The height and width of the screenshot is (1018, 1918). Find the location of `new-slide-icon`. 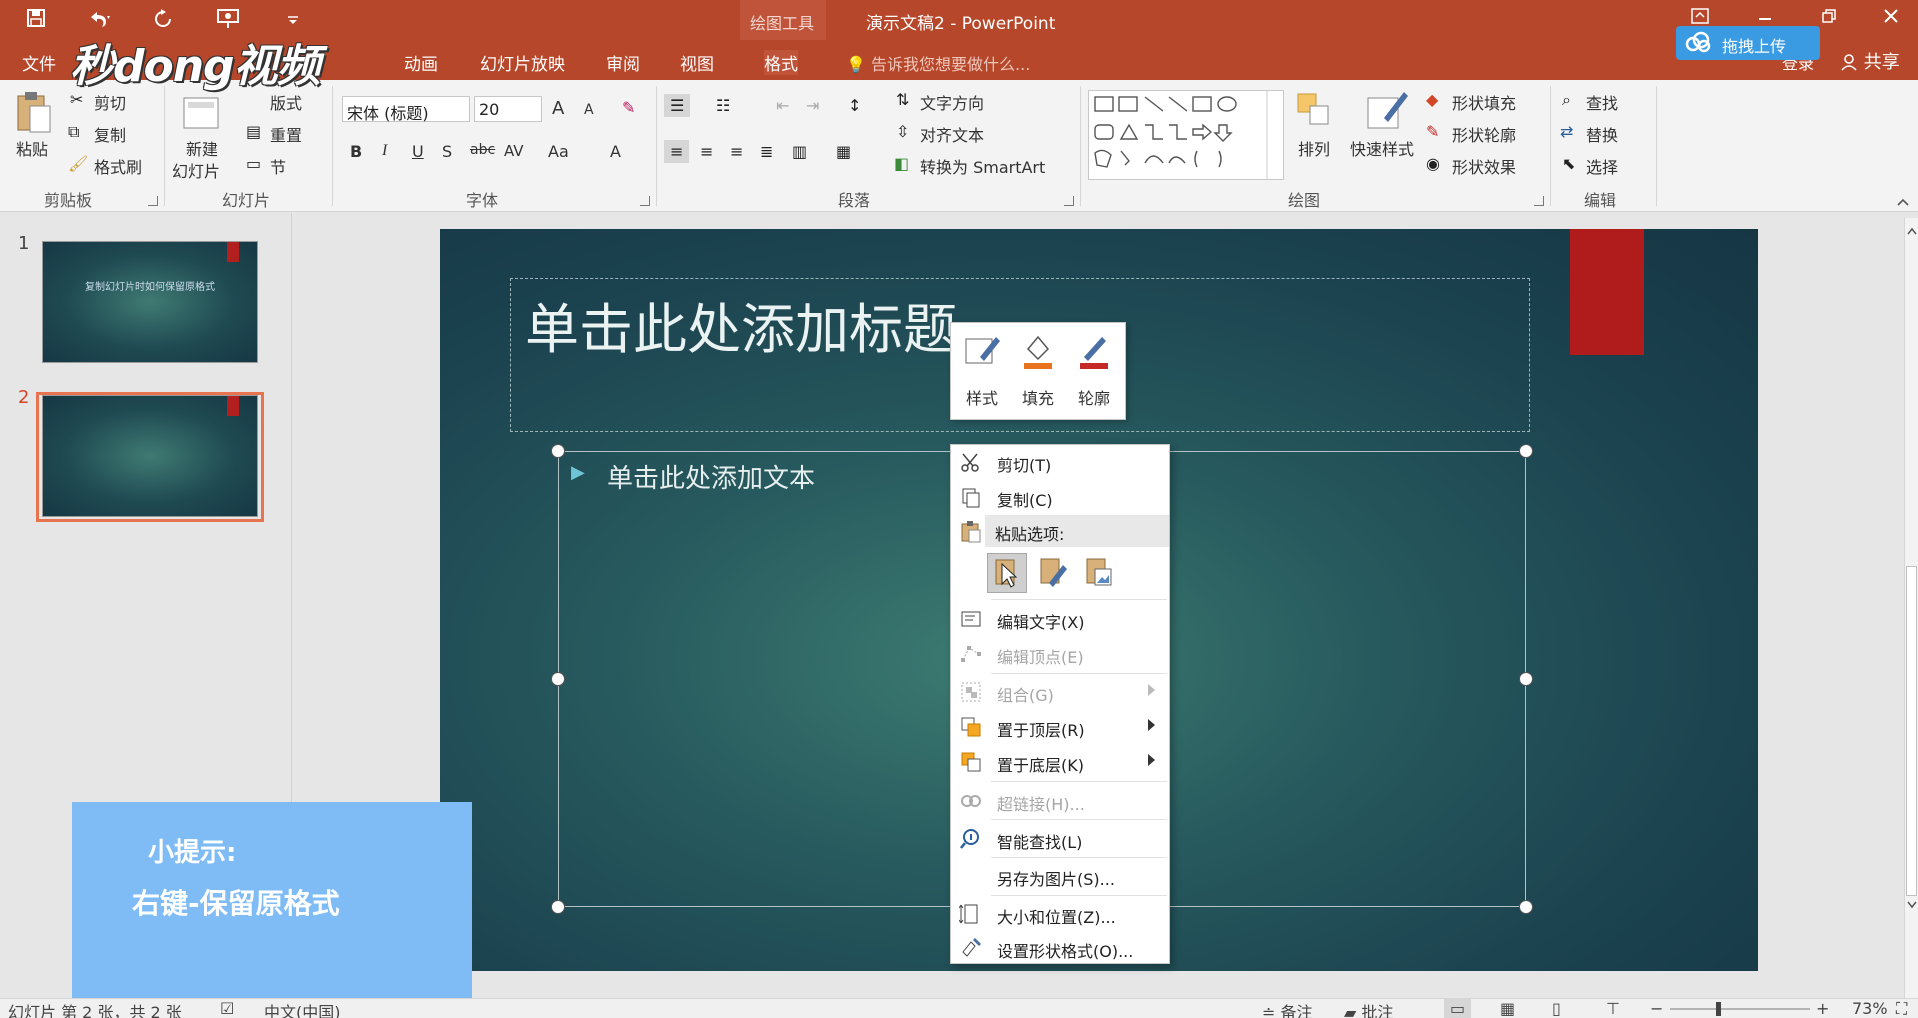

new-slide-icon is located at coordinates (202, 112).